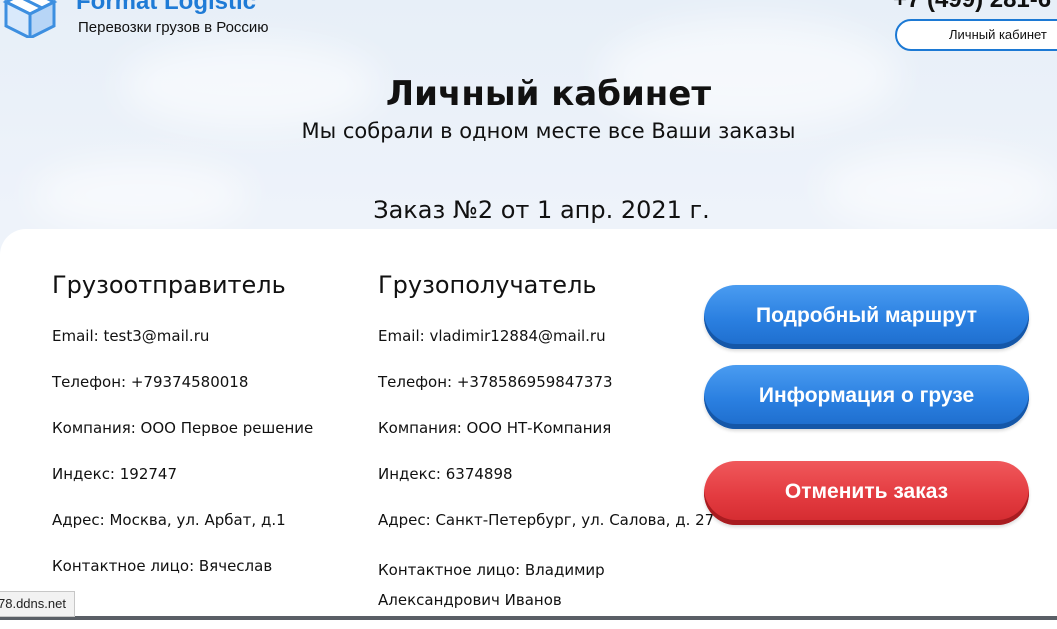 The image size is (1057, 629). I want to click on order-title: Заказ №2 от 1 апр. 2021 г., so click(541, 210).